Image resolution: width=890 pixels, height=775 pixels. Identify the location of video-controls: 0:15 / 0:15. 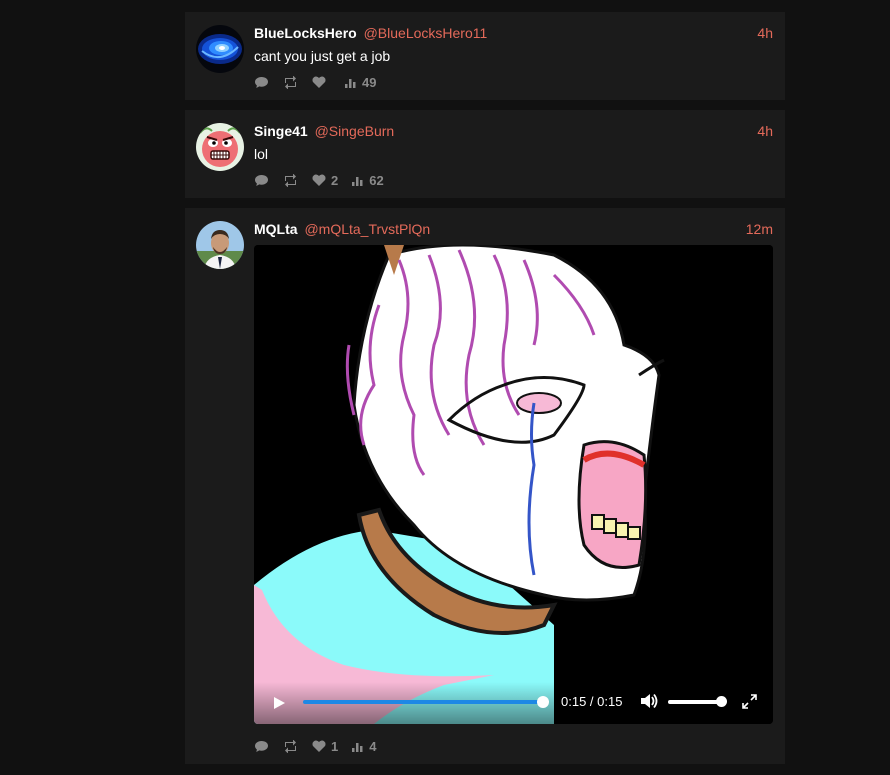
(513, 703).